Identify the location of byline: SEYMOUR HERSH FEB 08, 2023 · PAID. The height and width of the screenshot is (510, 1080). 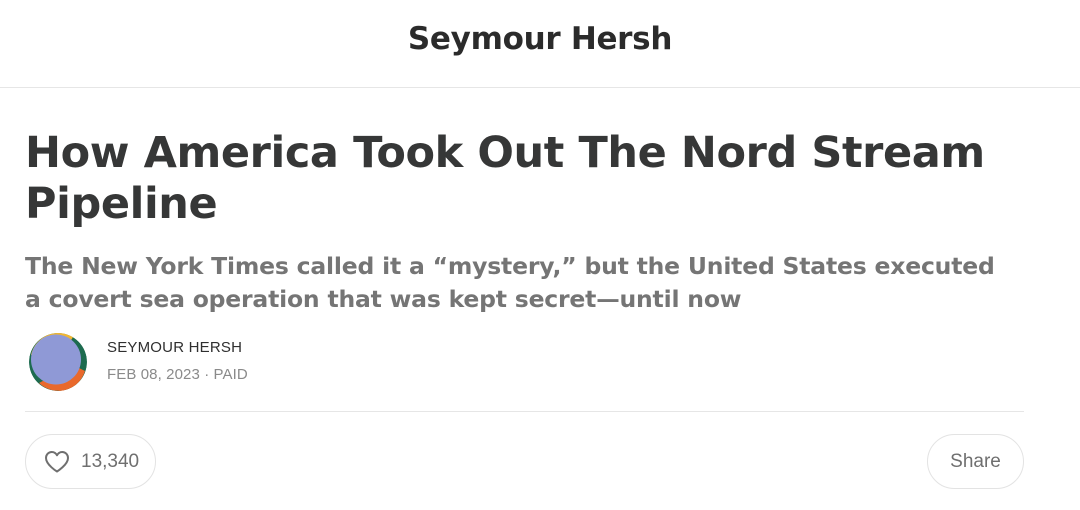
(525, 363).